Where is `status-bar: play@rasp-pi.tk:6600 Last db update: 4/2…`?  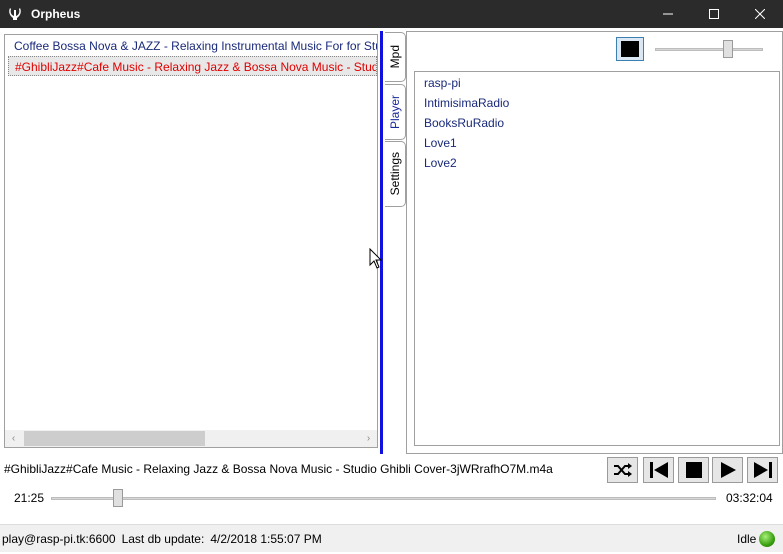 status-bar: play@rasp-pi.tk:6600 Last db update: 4/2… is located at coordinates (391, 538).